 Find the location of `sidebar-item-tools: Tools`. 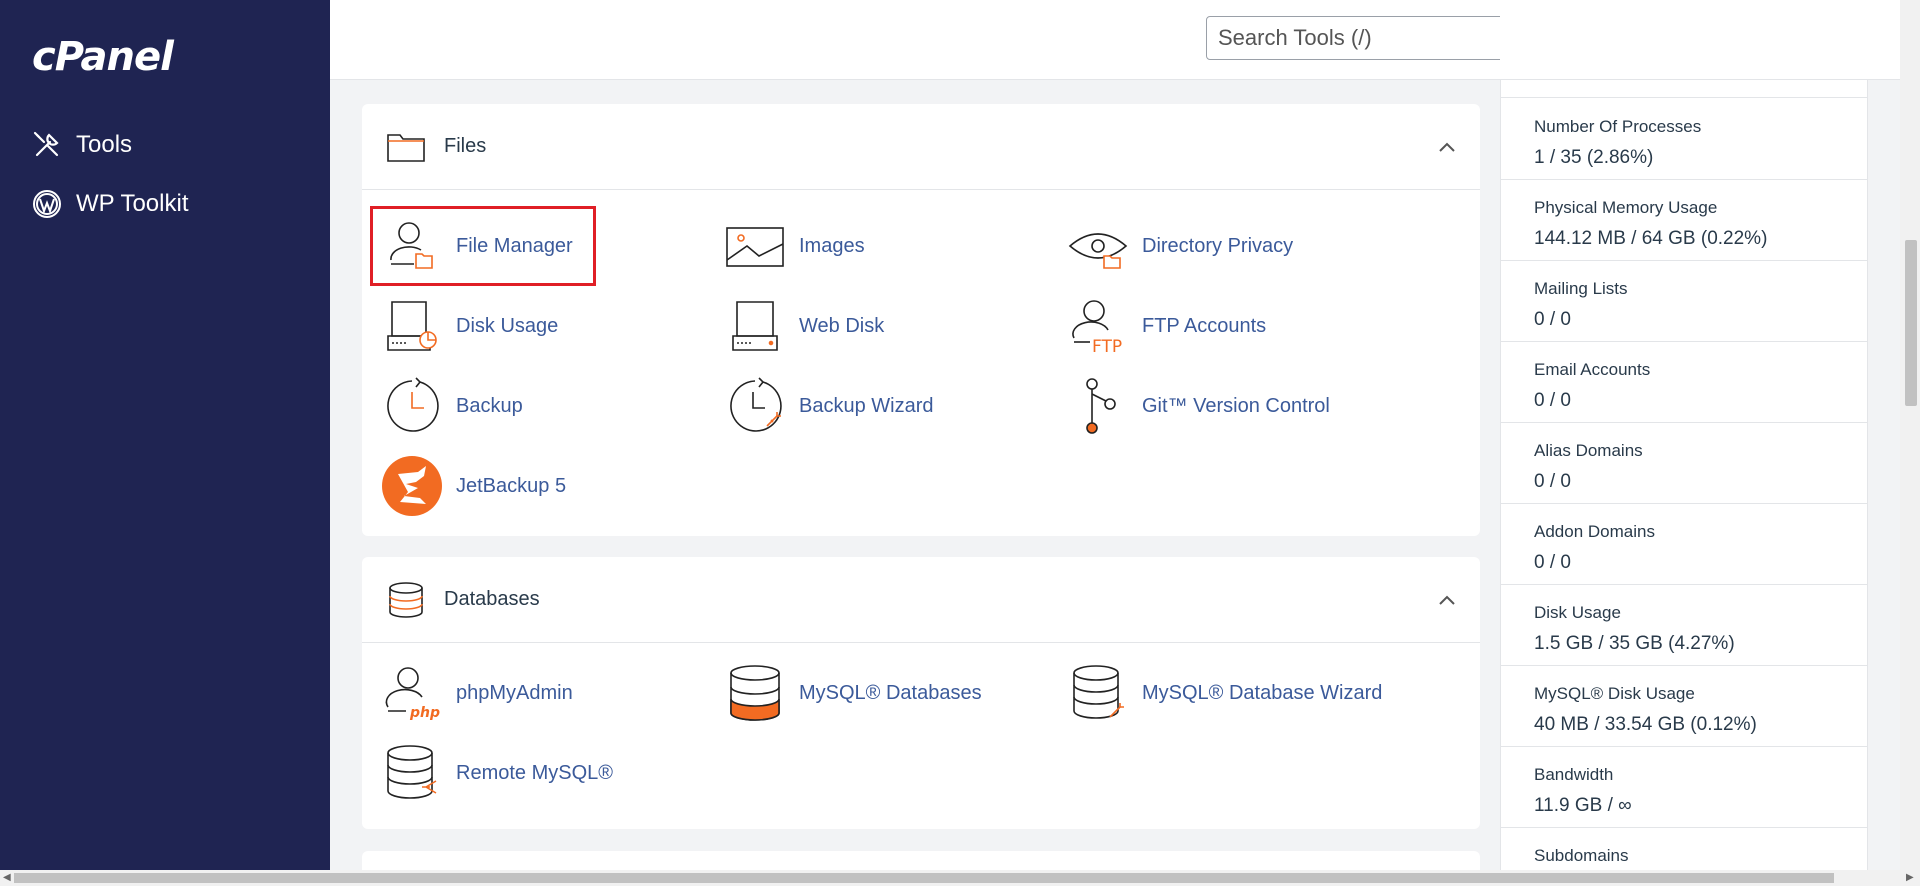

sidebar-item-tools: Tools is located at coordinates (82, 145).